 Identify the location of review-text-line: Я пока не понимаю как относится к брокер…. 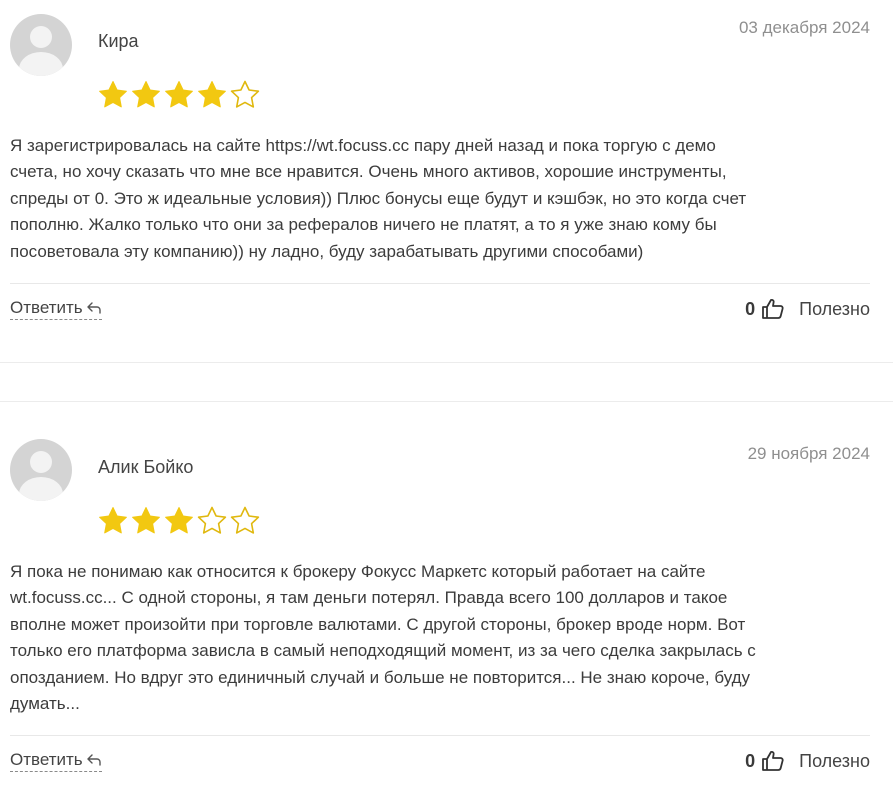
(358, 571).